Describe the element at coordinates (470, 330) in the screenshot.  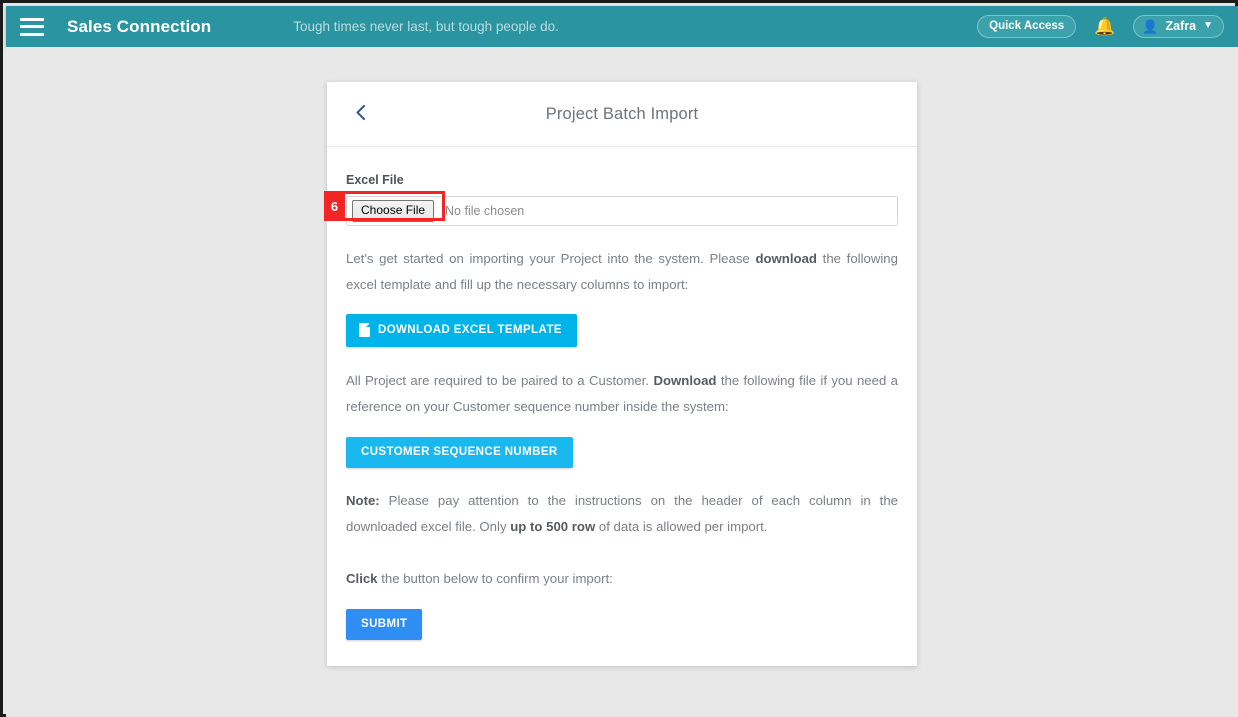
I see `download-excel-template-label: DOWNLOAD EXCEL TEMPLATE` at that location.